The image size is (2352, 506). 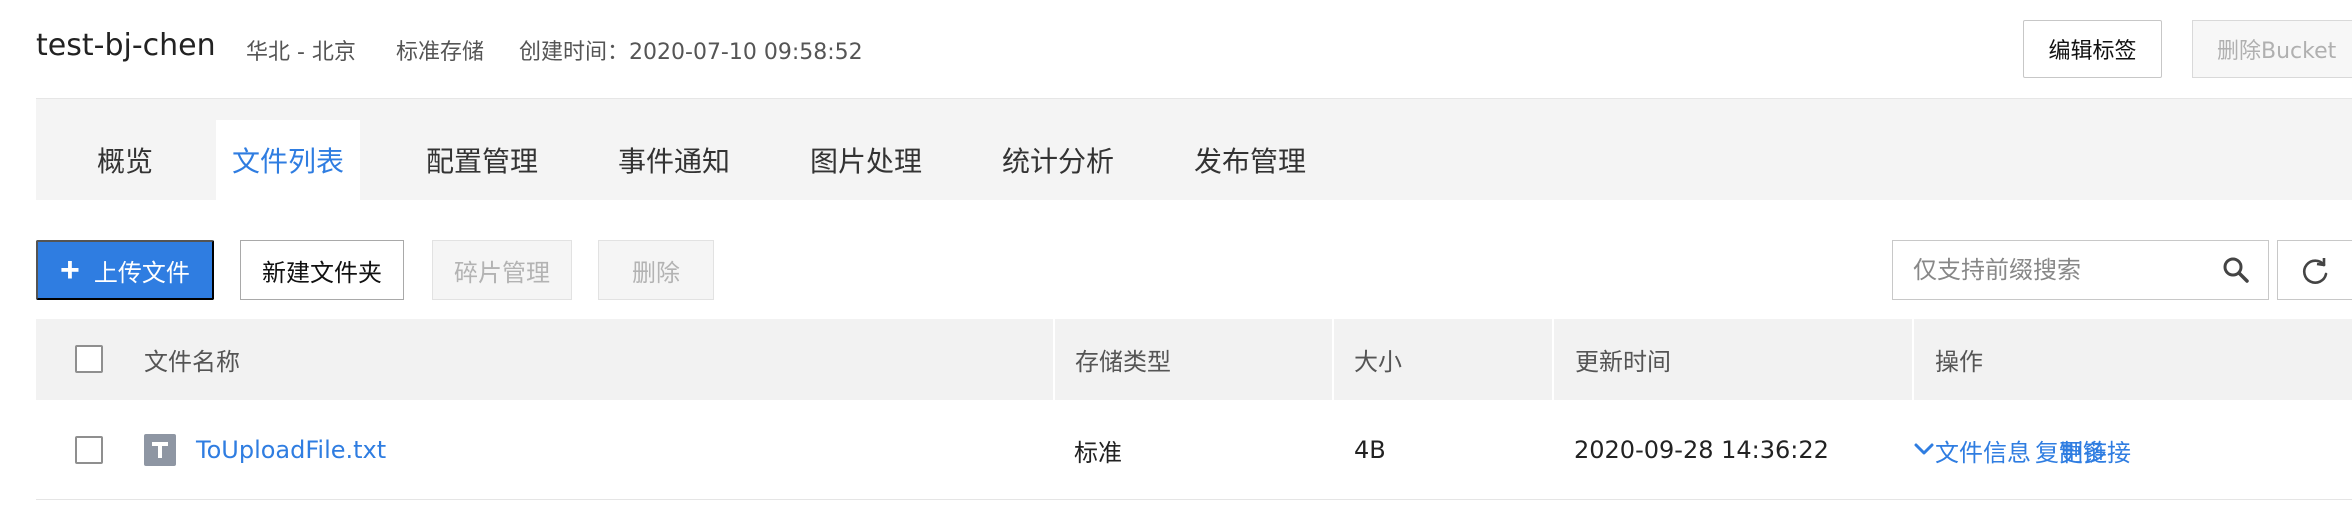 What do you see at coordinates (89, 450) in the screenshot?
I see `row-checkbox` at bounding box center [89, 450].